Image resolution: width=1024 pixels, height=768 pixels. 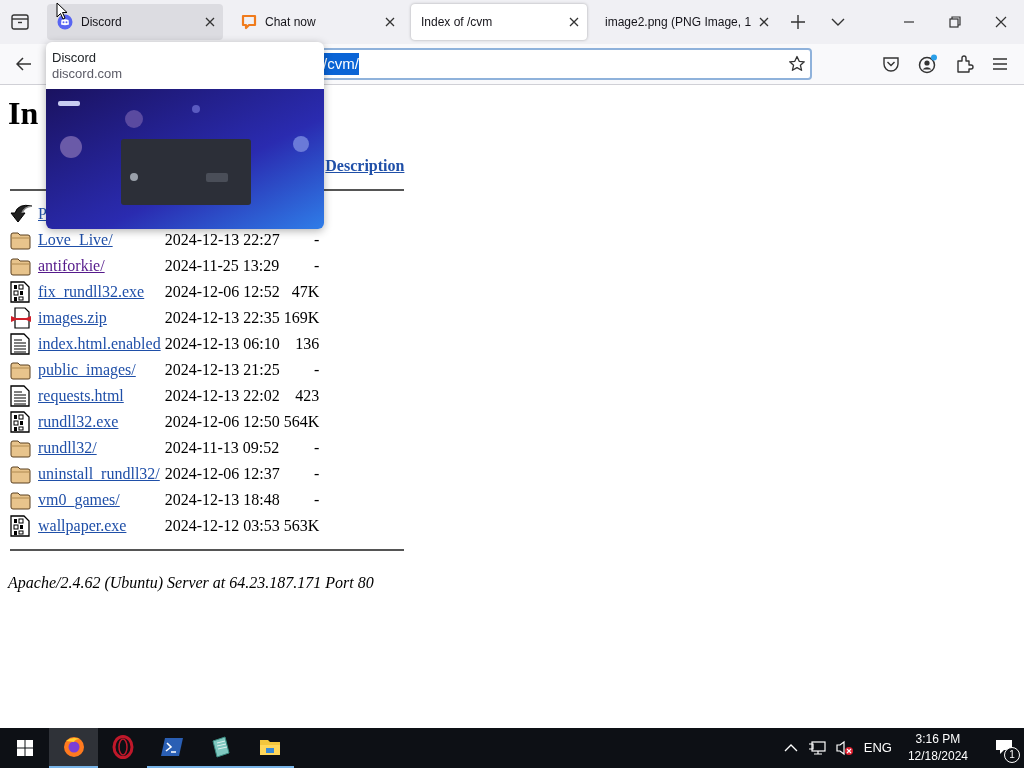 What do you see at coordinates (88, 74) in the screenshot?
I see `preview-domain: discord.com` at bounding box center [88, 74].